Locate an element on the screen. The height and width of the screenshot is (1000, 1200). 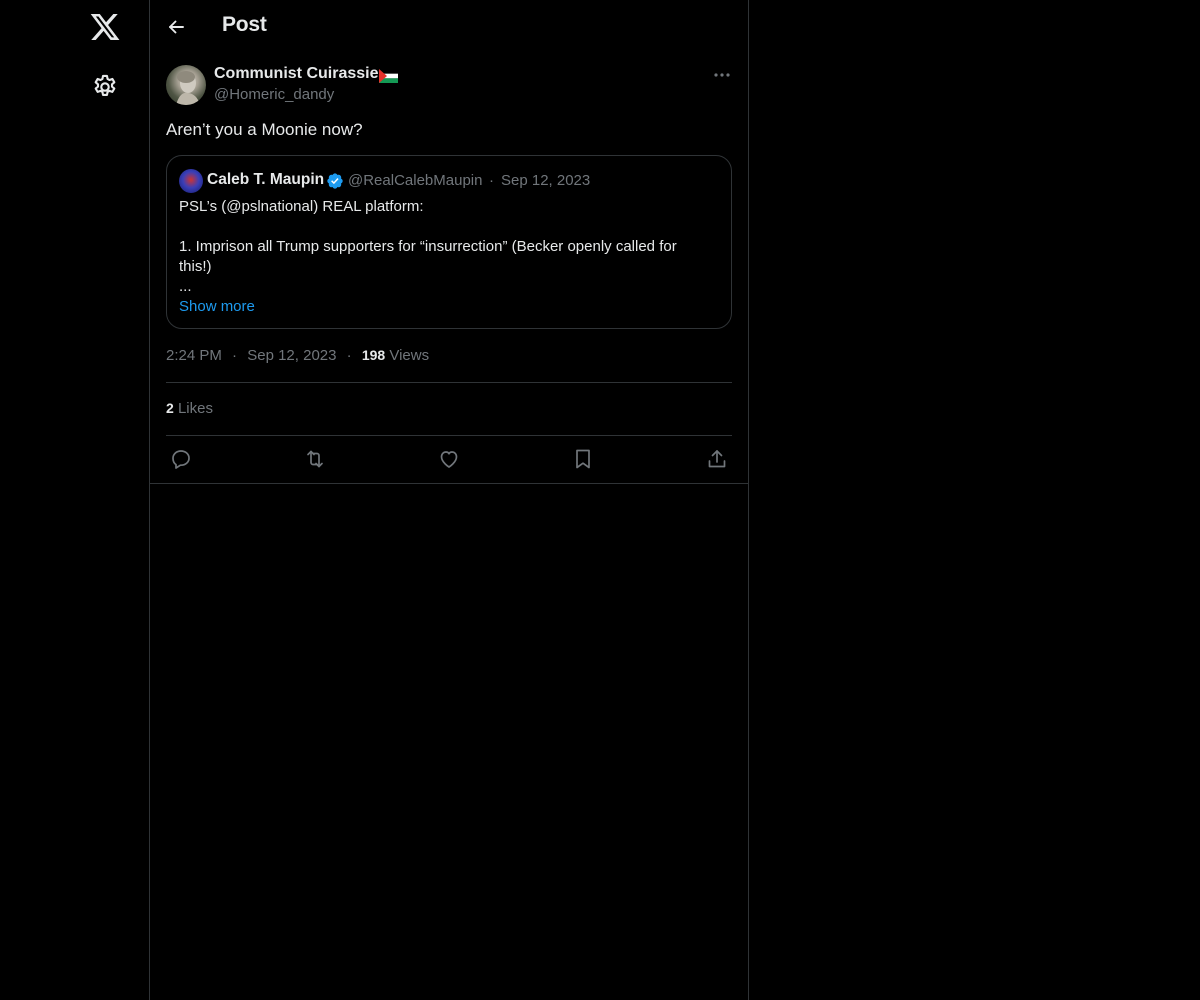
page-title: Post is located at coordinates (244, 24).